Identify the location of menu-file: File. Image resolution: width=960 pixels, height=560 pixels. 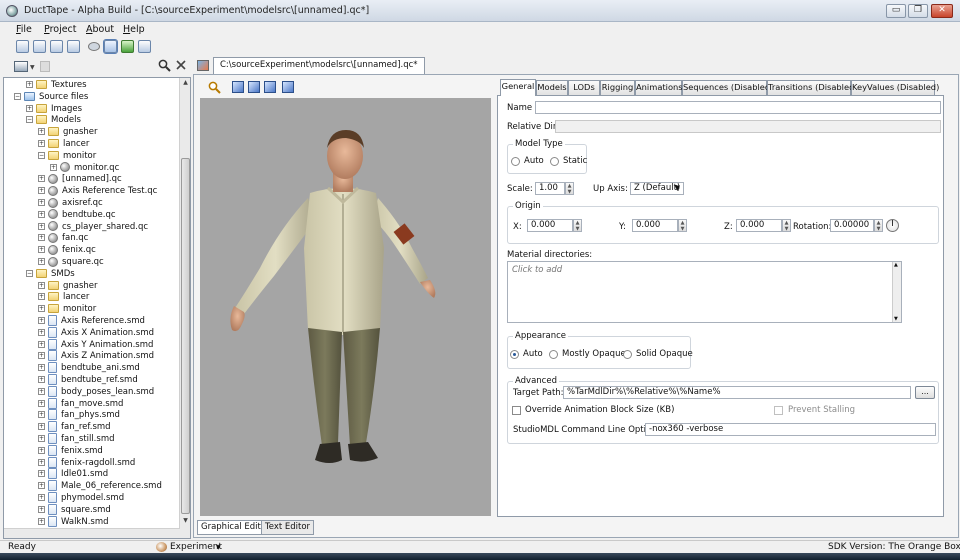
(24, 29).